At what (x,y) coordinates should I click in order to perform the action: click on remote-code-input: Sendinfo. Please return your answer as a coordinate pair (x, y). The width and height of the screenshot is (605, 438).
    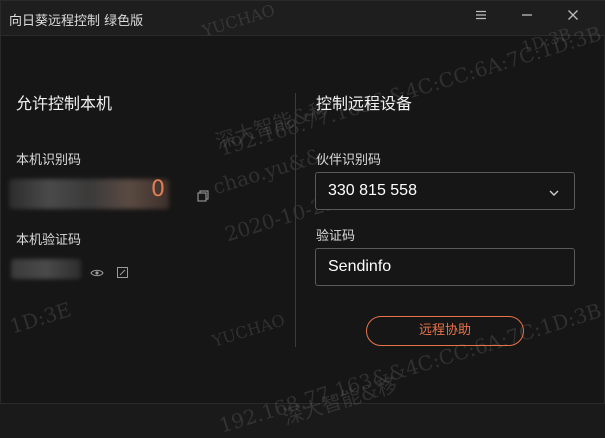
    Looking at the image, I should click on (445, 267).